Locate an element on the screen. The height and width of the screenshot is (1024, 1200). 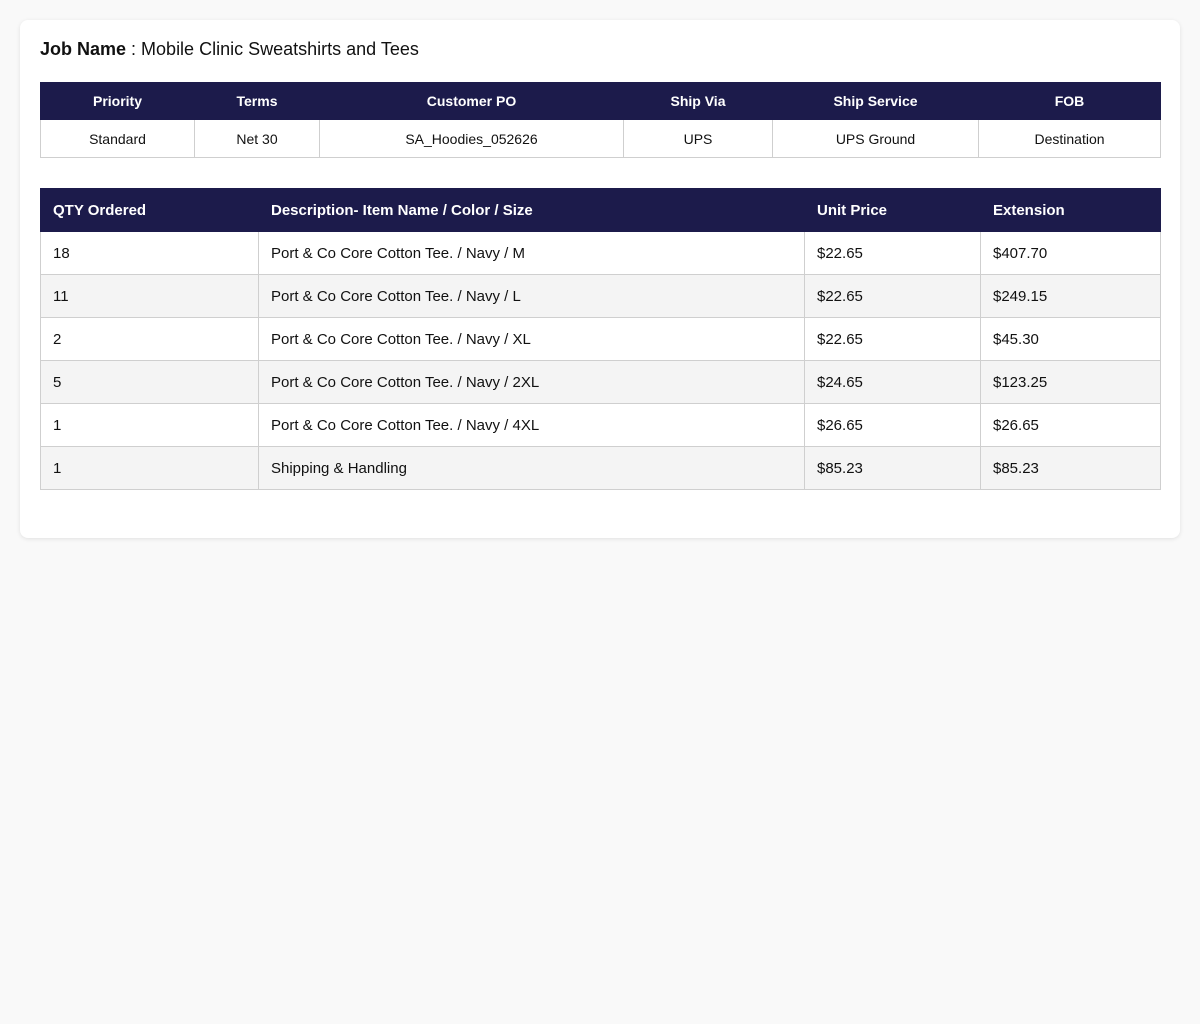
header-description: Description- Item Name / Color / Size is located at coordinates (531, 210).